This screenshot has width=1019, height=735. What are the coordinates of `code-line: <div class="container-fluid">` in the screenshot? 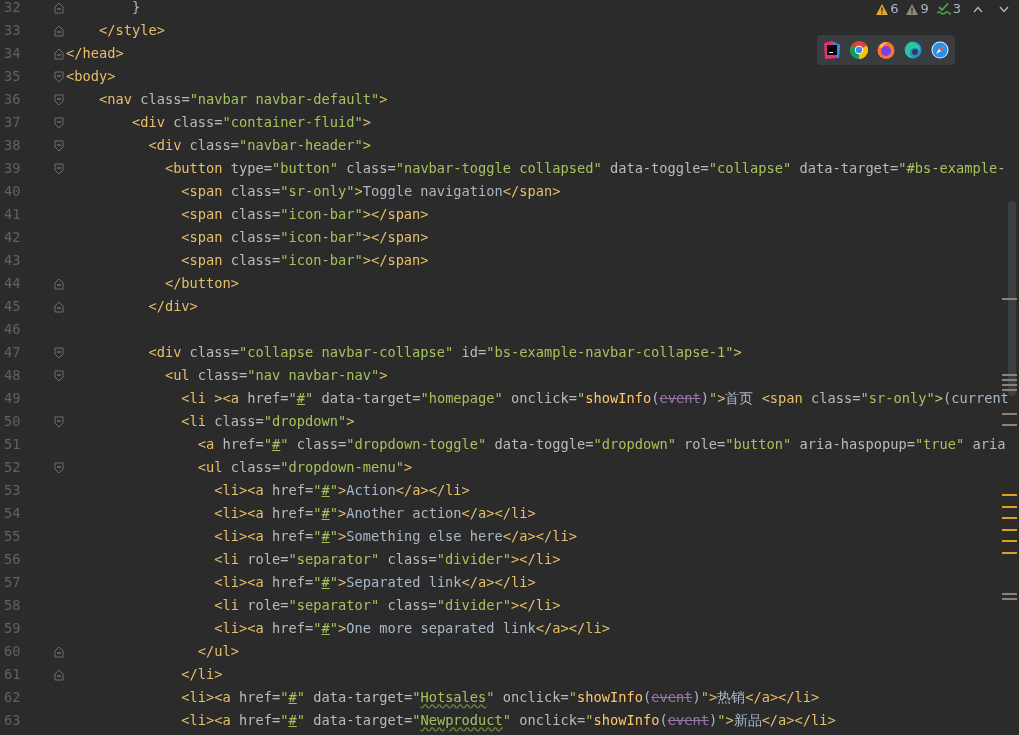 It's located at (250, 123).